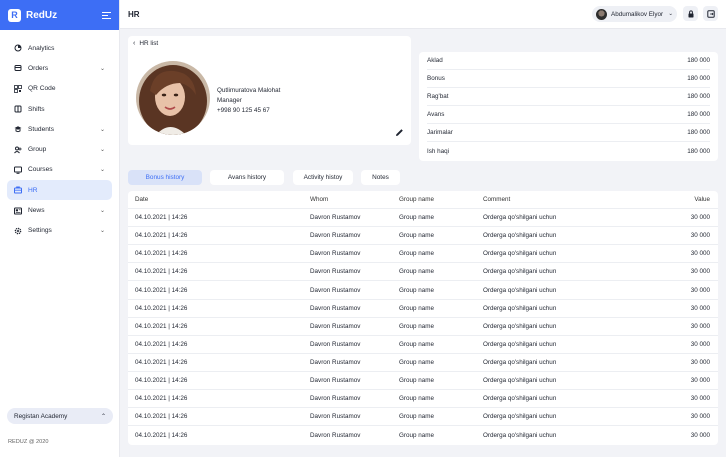  I want to click on analytics-icon, so click(18, 48).